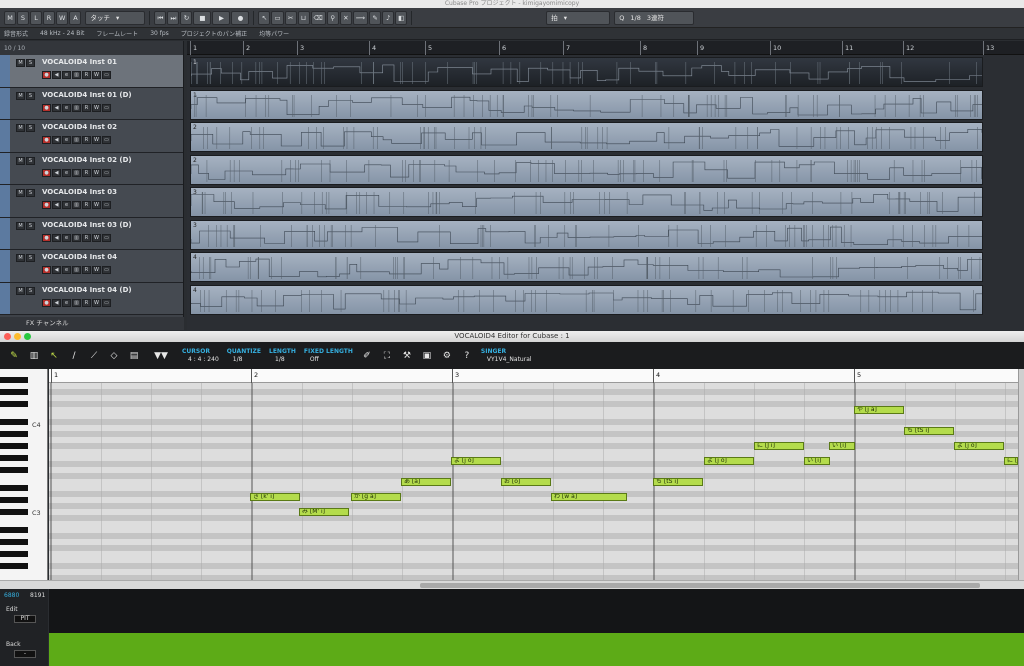 This screenshot has height=666, width=1024. I want to click on midi-event-part: 4, so click(586, 299).